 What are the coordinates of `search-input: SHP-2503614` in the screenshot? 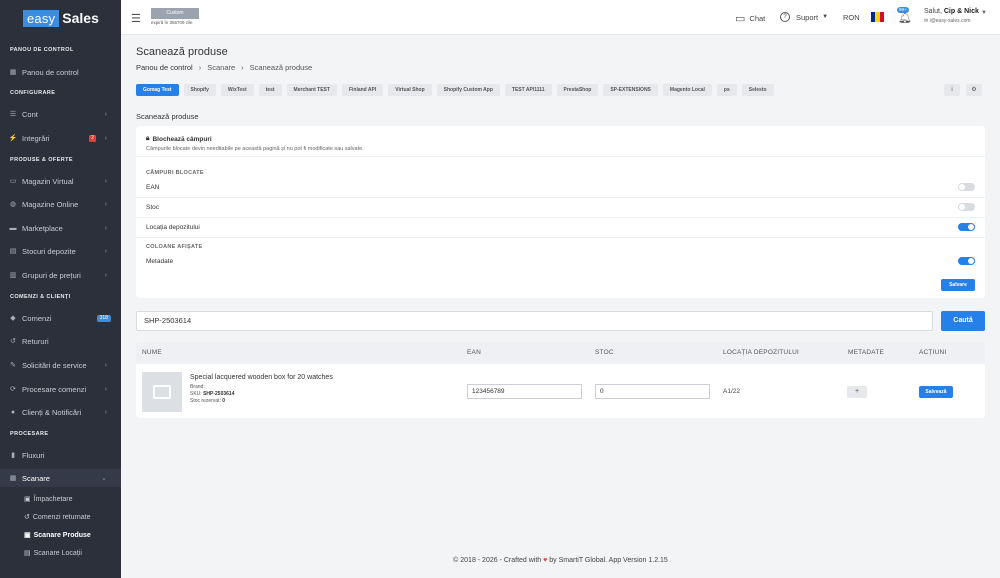 It's located at (534, 321).